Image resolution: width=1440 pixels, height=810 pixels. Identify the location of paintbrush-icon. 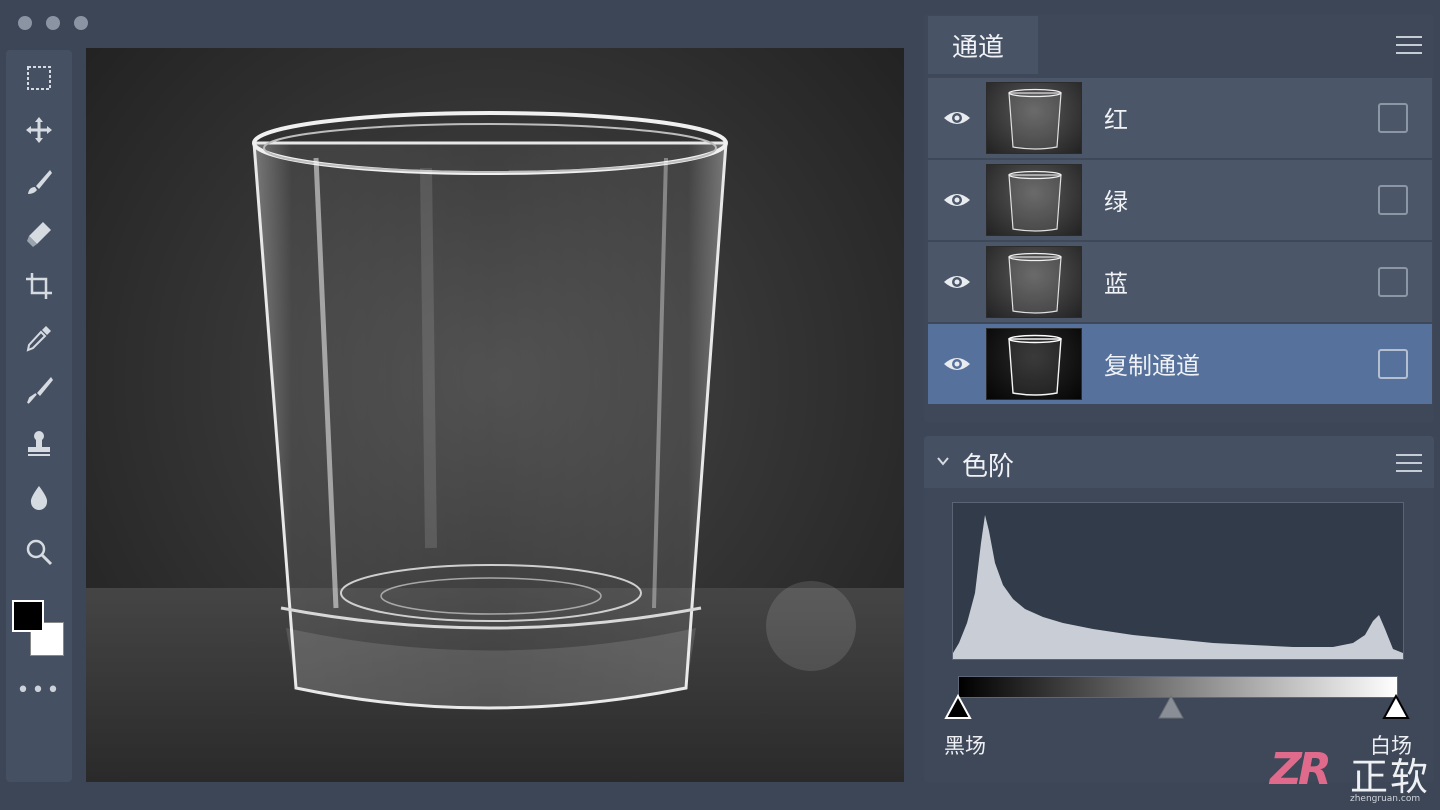
(40, 390).